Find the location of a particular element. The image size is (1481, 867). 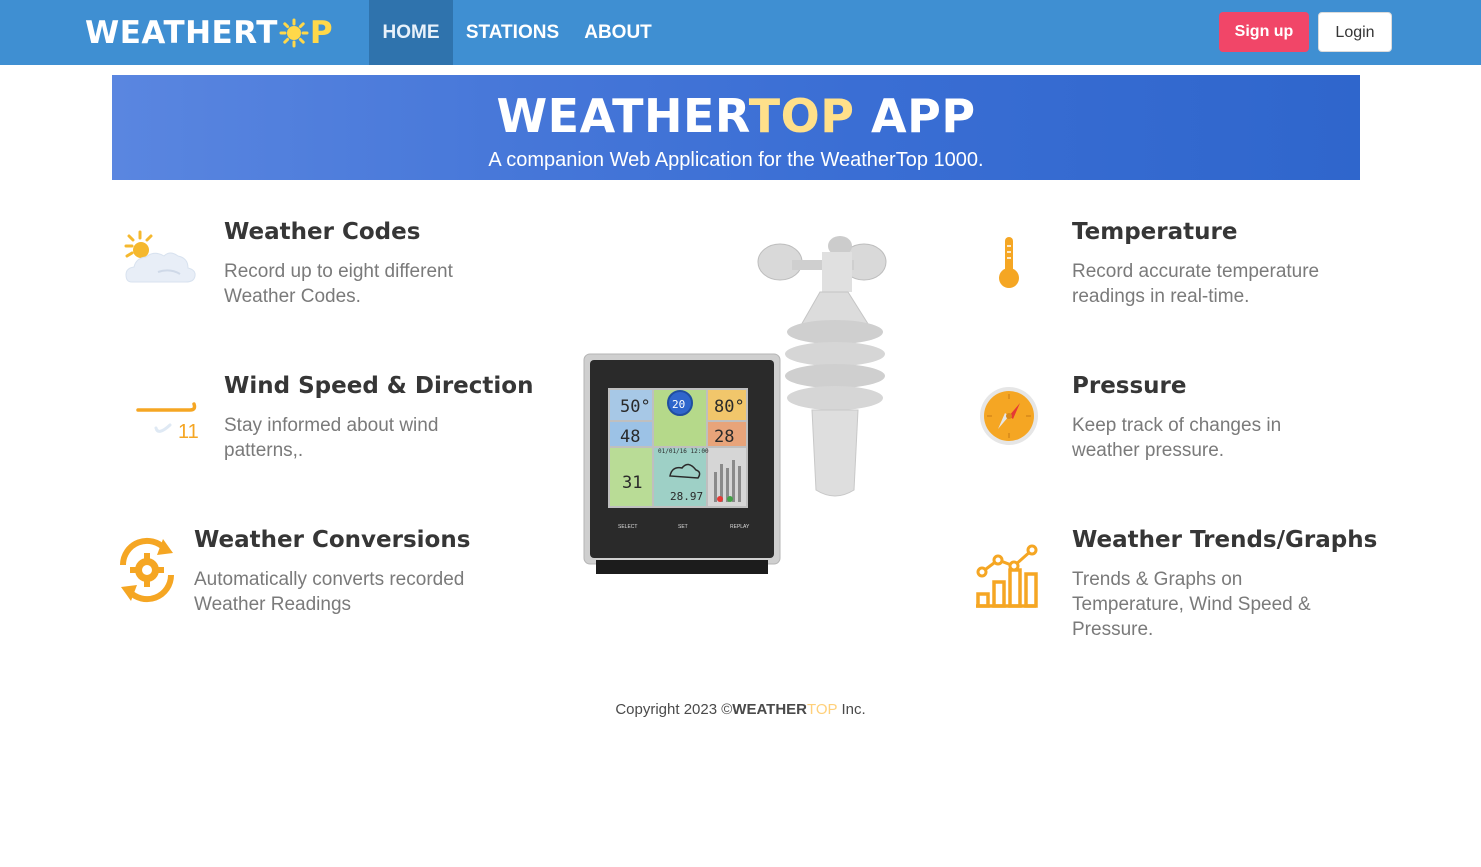

trends-chart-icon is located at coordinates (1007, 576).